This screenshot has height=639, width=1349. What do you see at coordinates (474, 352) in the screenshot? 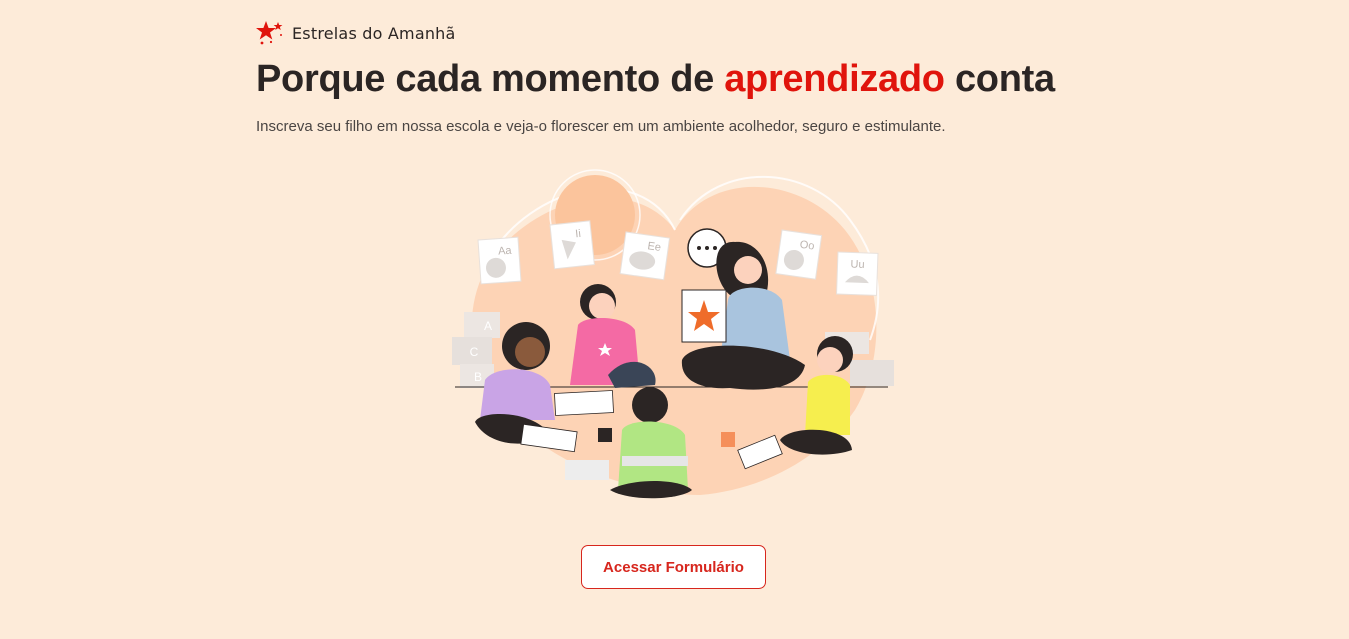
I see `svg-text: C` at bounding box center [474, 352].